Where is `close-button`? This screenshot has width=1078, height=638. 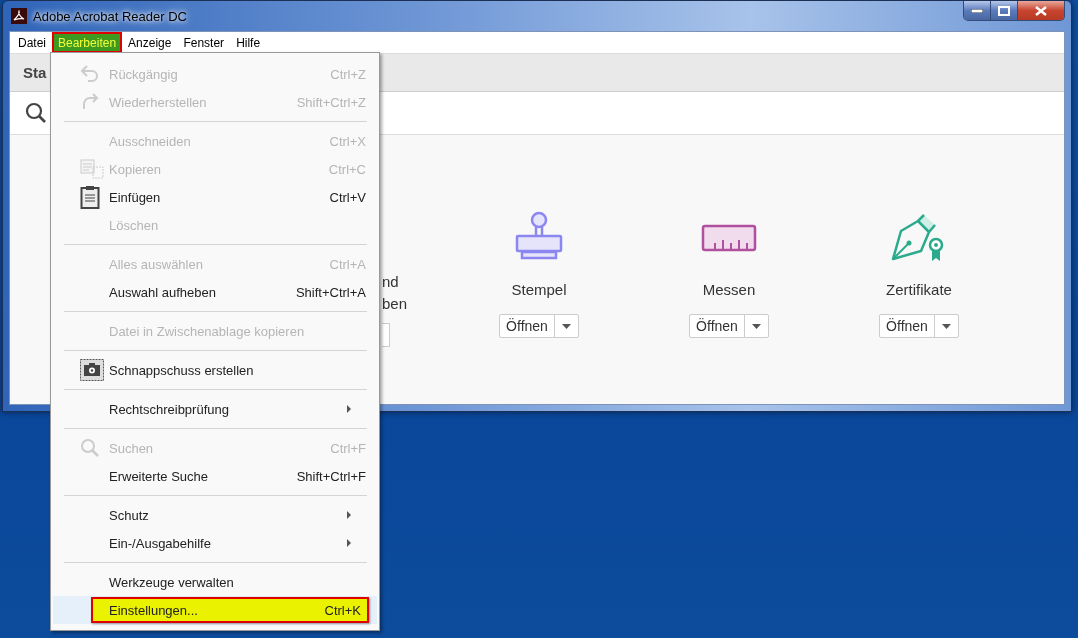
close-button is located at coordinates (1041, 10).